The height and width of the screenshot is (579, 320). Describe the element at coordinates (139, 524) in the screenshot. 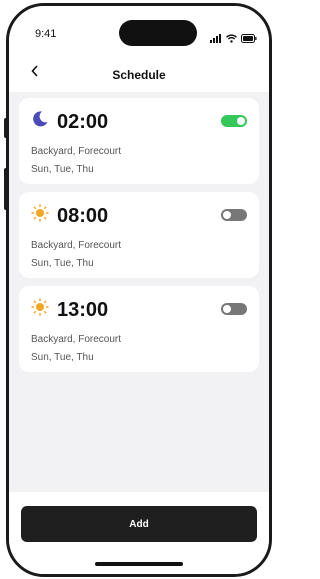

I see `add-button: Add` at that location.